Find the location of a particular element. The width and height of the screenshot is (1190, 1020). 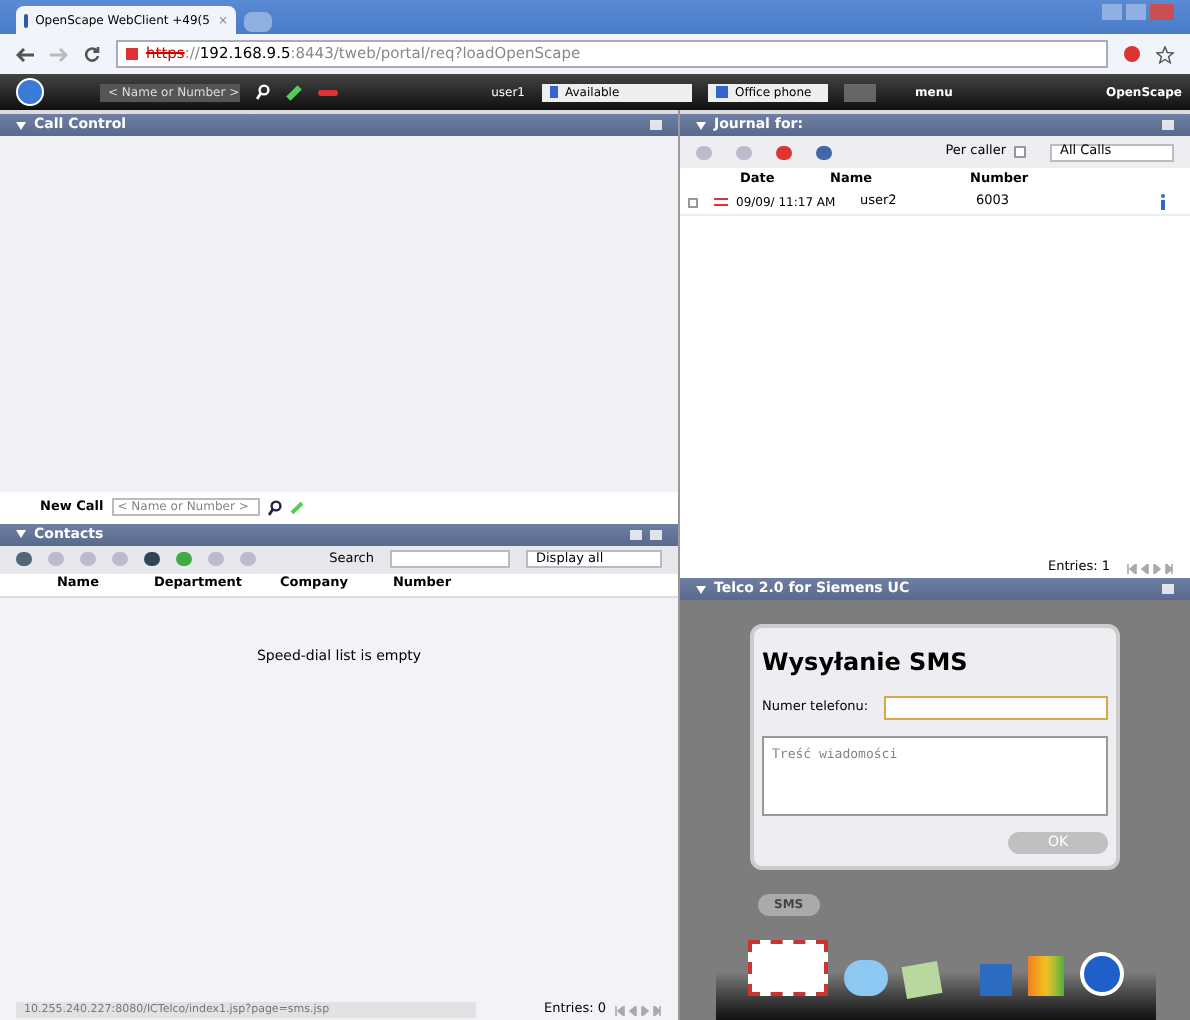

settings-dropdown is located at coordinates (859, 92).